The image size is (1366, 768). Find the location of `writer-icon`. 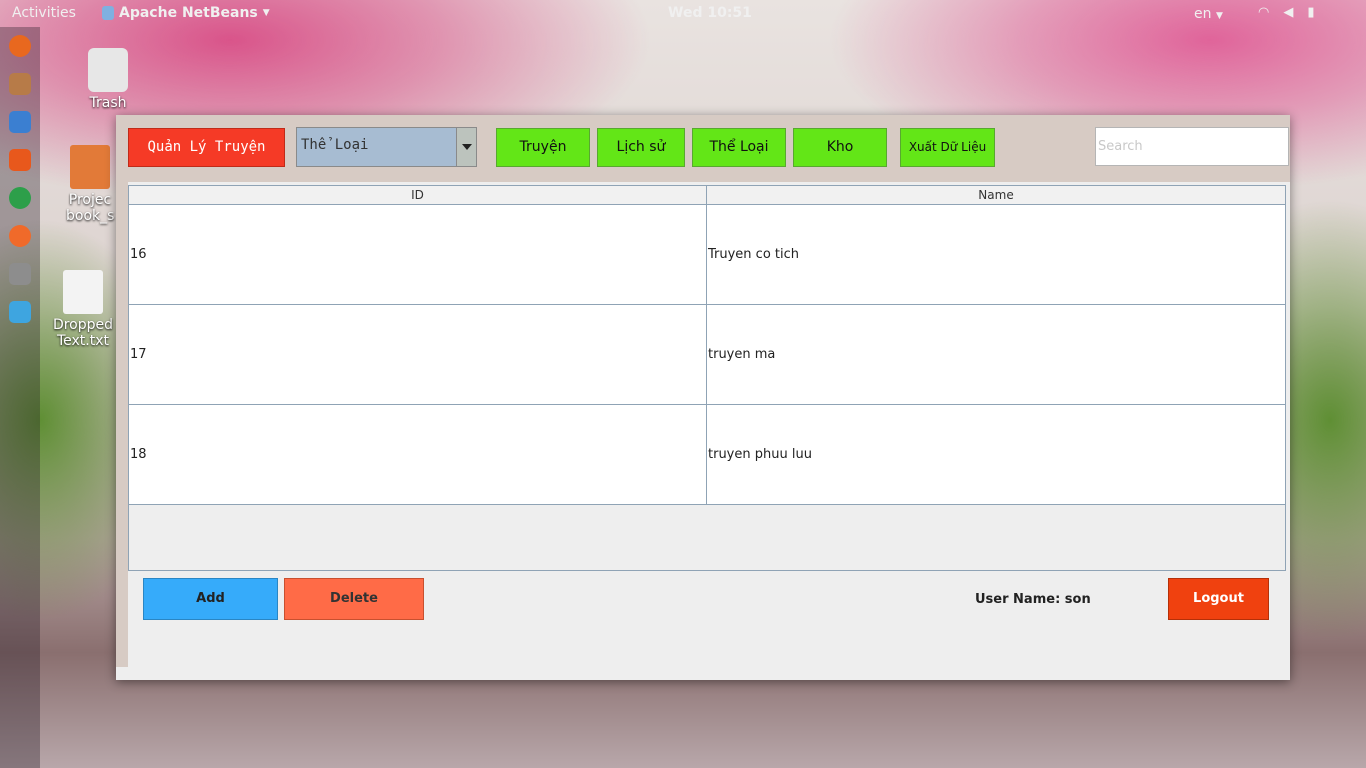

writer-icon is located at coordinates (20, 122).